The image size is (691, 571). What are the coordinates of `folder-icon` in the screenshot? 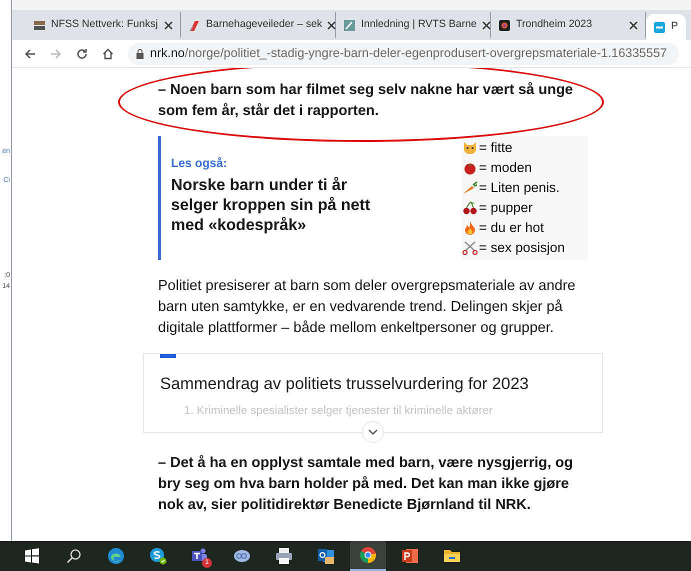 It's located at (452, 556).